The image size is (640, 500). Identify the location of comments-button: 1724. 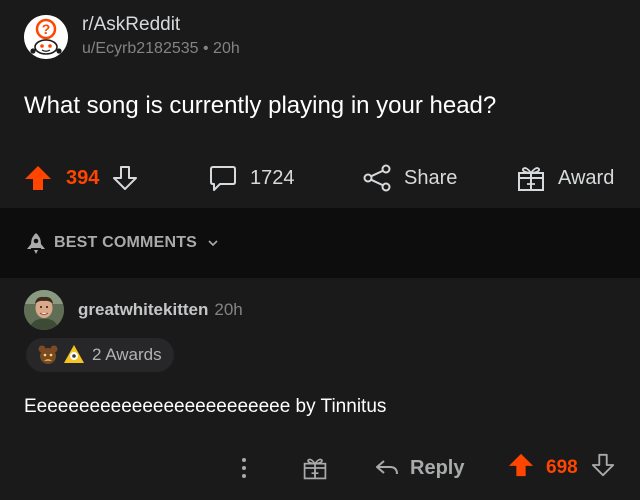
(251, 178).